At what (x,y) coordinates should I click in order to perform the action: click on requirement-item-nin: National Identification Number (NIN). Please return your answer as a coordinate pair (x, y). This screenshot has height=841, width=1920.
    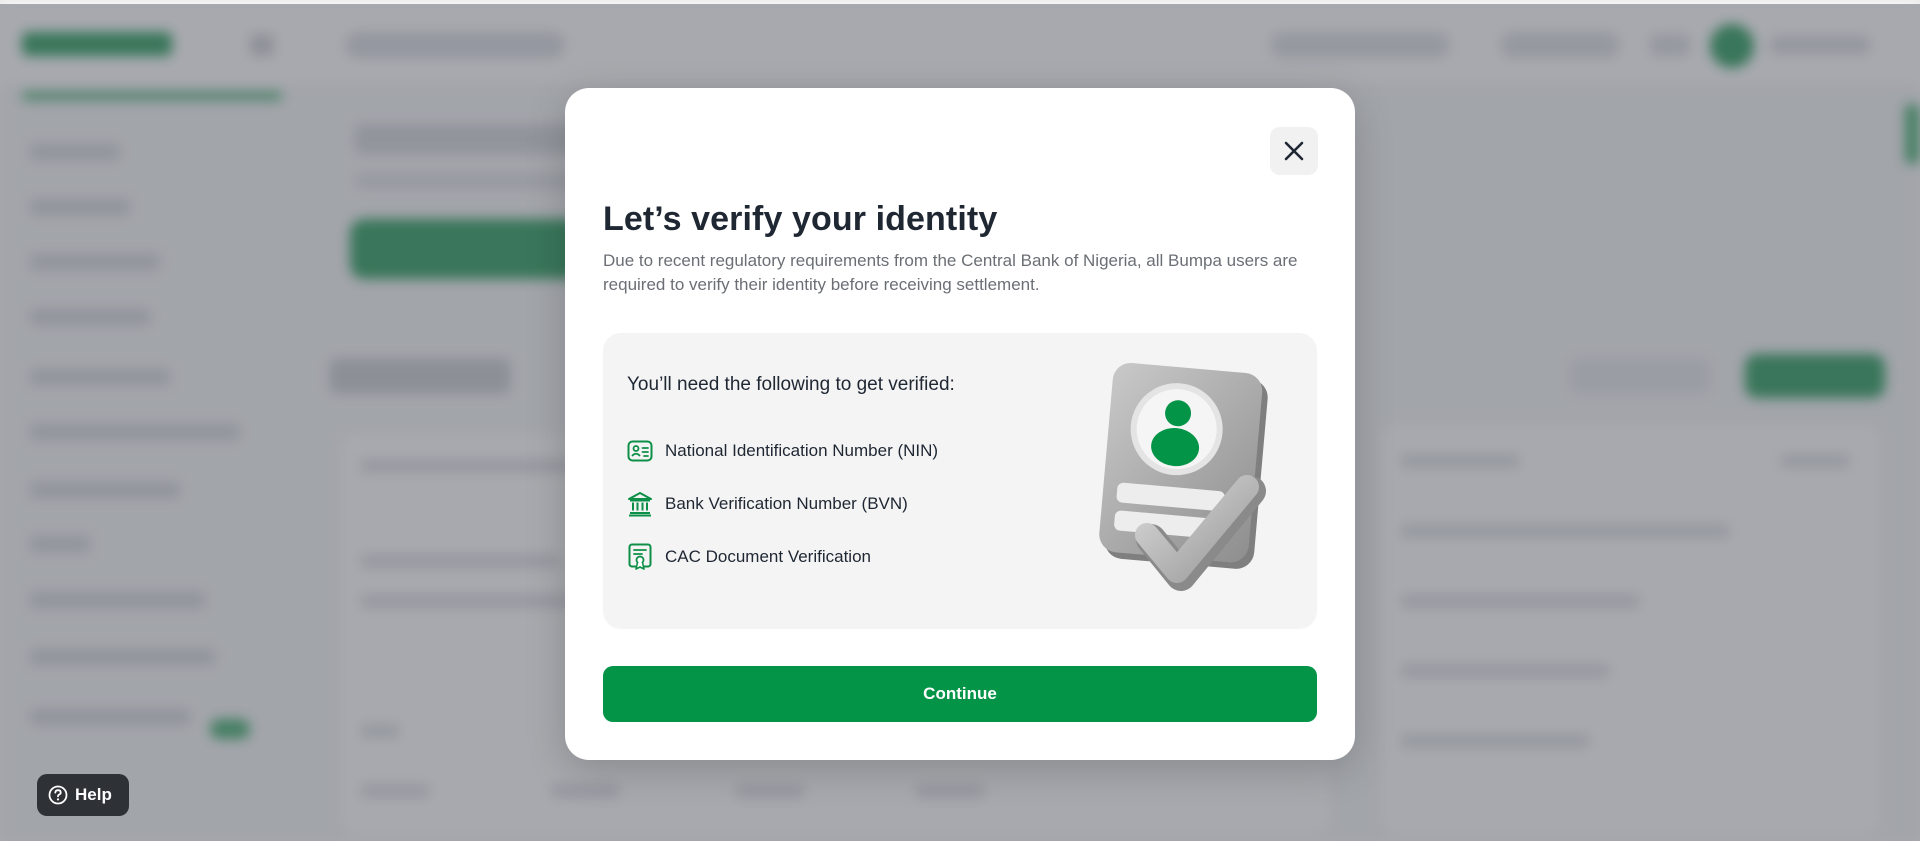
    Looking at the image, I should click on (782, 451).